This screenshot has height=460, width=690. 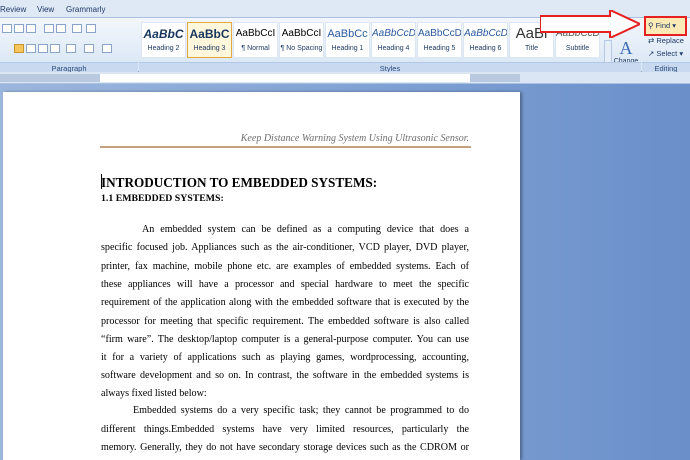 I want to click on arrow-annotation-icon, so click(x=590, y=24).